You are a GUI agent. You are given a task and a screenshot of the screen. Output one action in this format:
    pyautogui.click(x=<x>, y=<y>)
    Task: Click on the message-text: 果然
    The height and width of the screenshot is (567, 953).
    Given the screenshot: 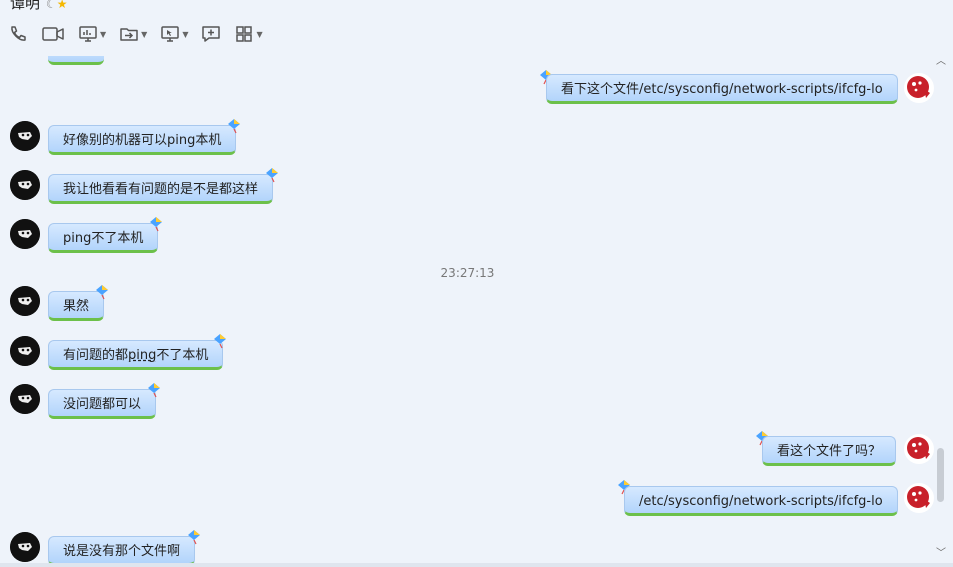 What is the action you would take?
    pyautogui.click(x=76, y=306)
    